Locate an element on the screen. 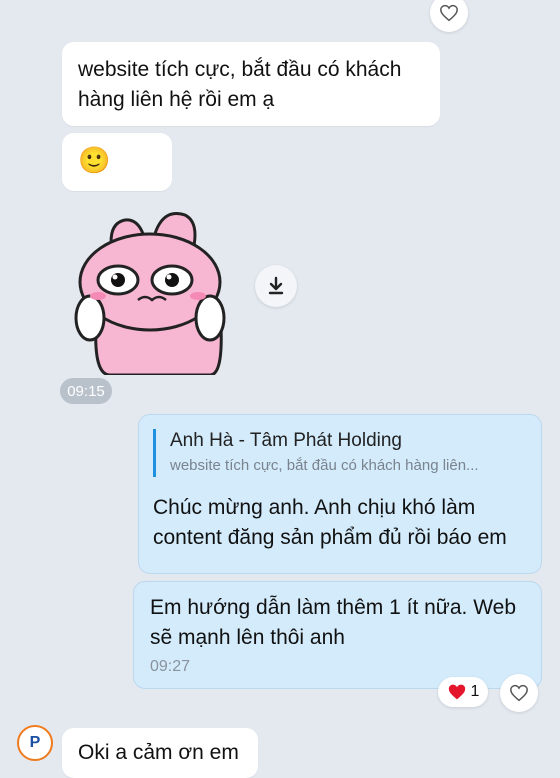 The image size is (560, 778). bunny-sticker is located at coordinates (150, 288).